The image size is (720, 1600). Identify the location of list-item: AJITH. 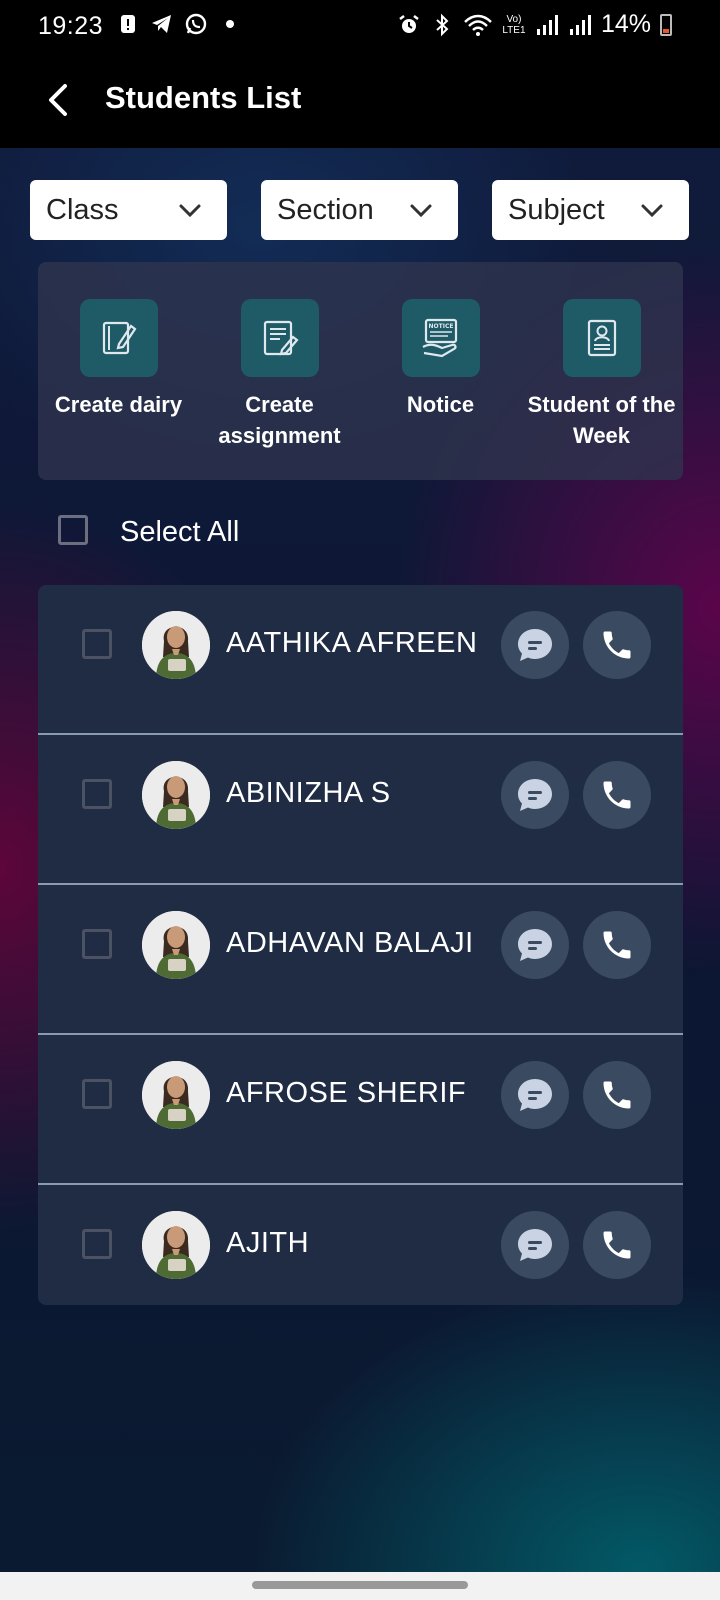
(360, 1245).